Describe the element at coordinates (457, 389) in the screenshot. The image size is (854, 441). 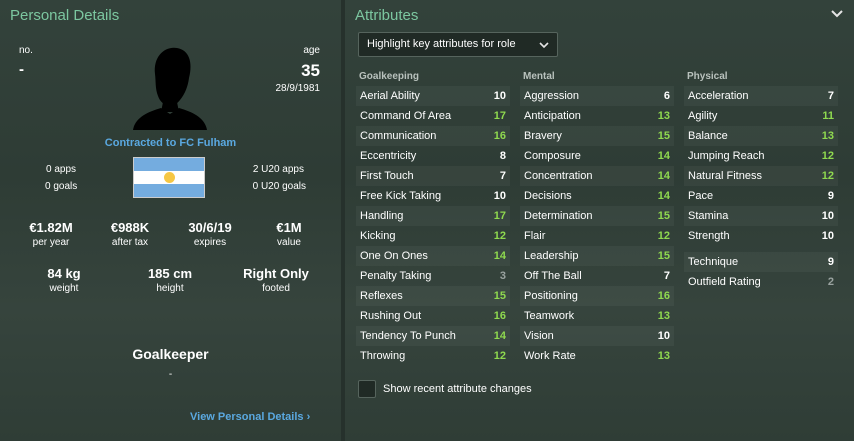
I see `show-changes-label: Show recent attribute changes` at that location.